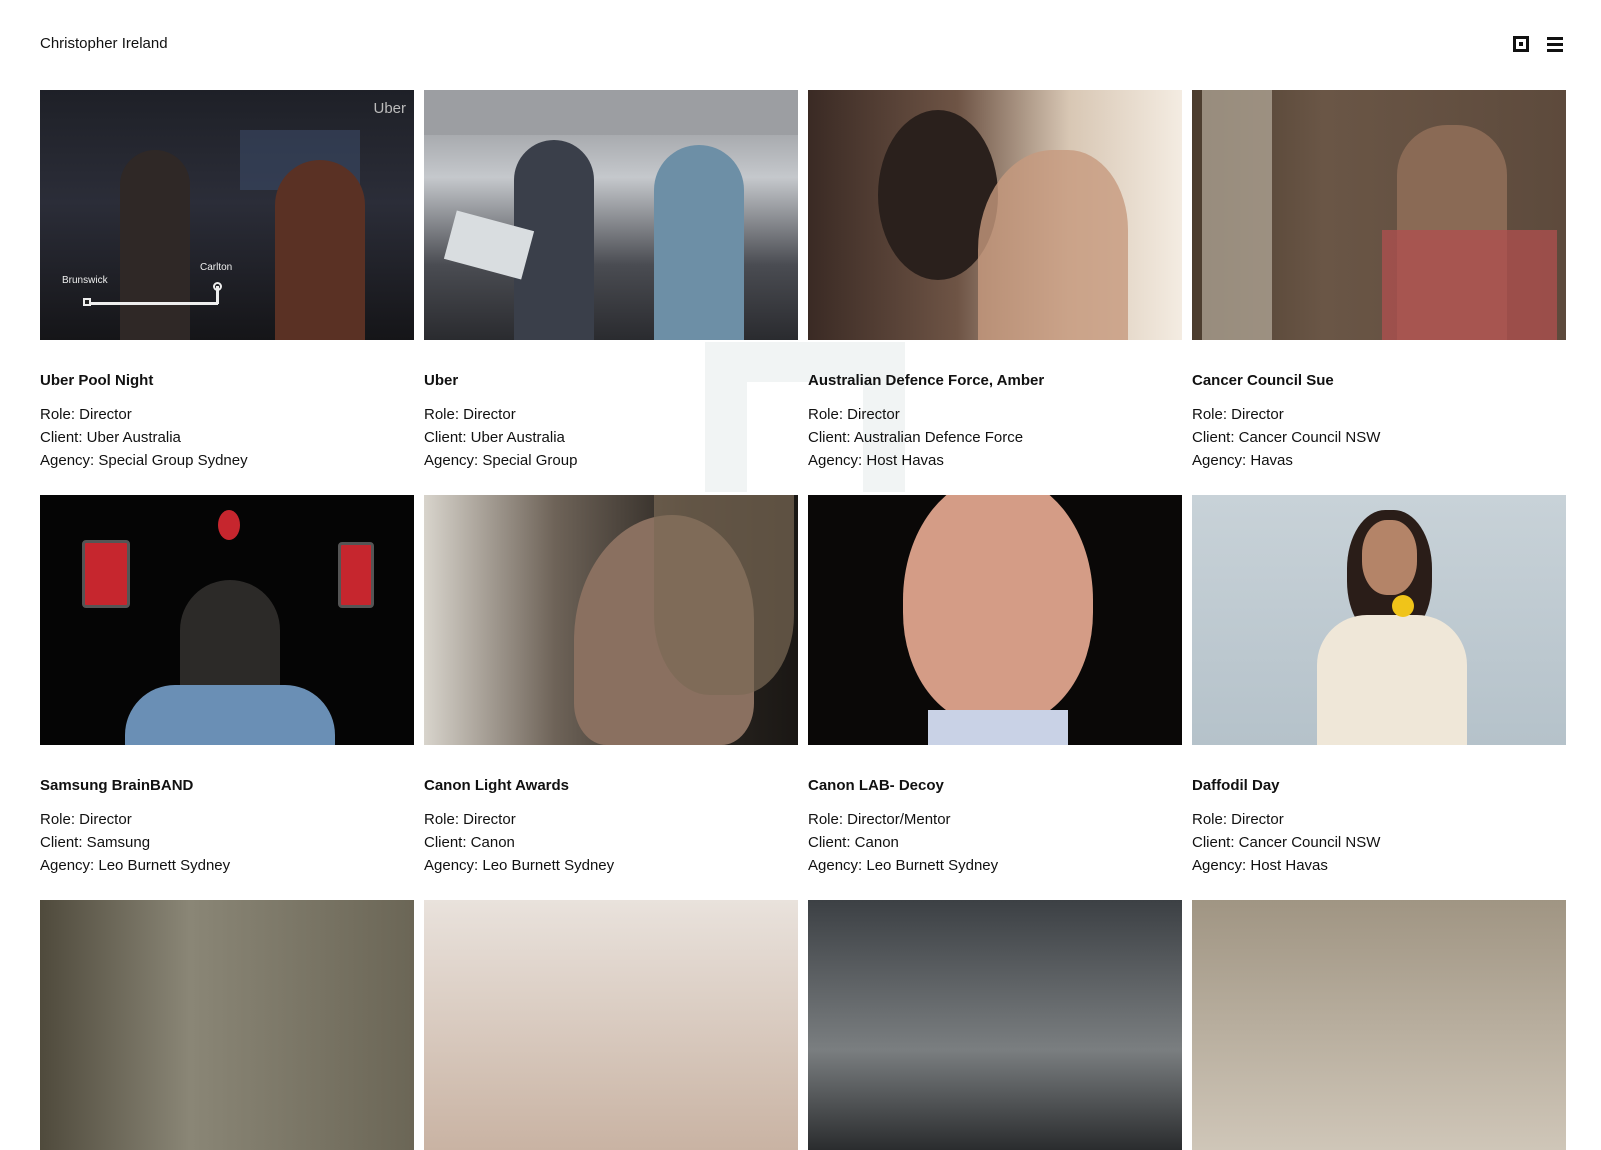 Image resolution: width=1601 pixels, height=1150 pixels. Describe the element at coordinates (1237, 215) in the screenshot. I see `window-lattice` at that location.